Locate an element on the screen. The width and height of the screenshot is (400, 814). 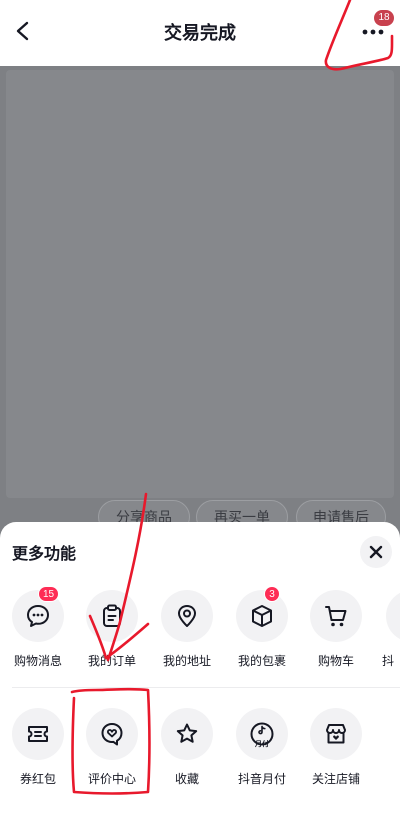
function-item-my-packages: 3 我的包裹 is located at coordinates (262, 631).